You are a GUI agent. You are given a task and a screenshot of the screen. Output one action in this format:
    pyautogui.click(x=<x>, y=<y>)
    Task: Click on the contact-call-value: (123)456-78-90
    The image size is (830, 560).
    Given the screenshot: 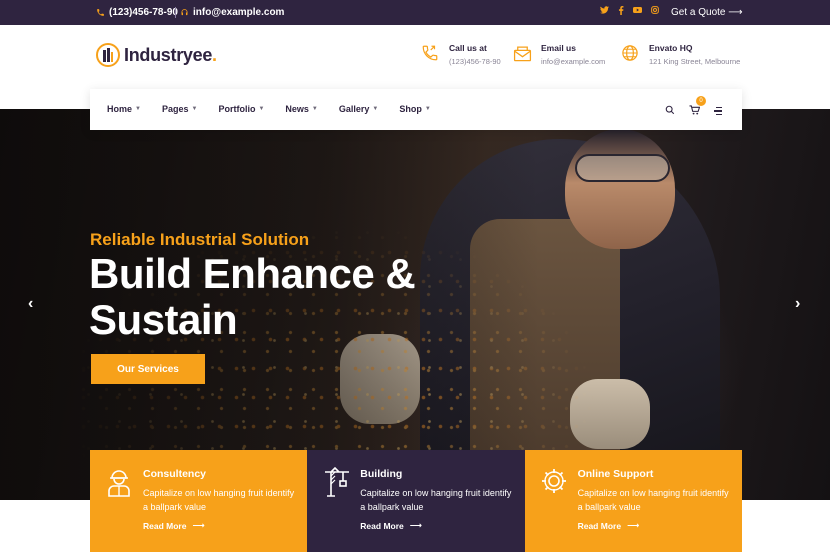 What is the action you would take?
    pyautogui.click(x=475, y=61)
    